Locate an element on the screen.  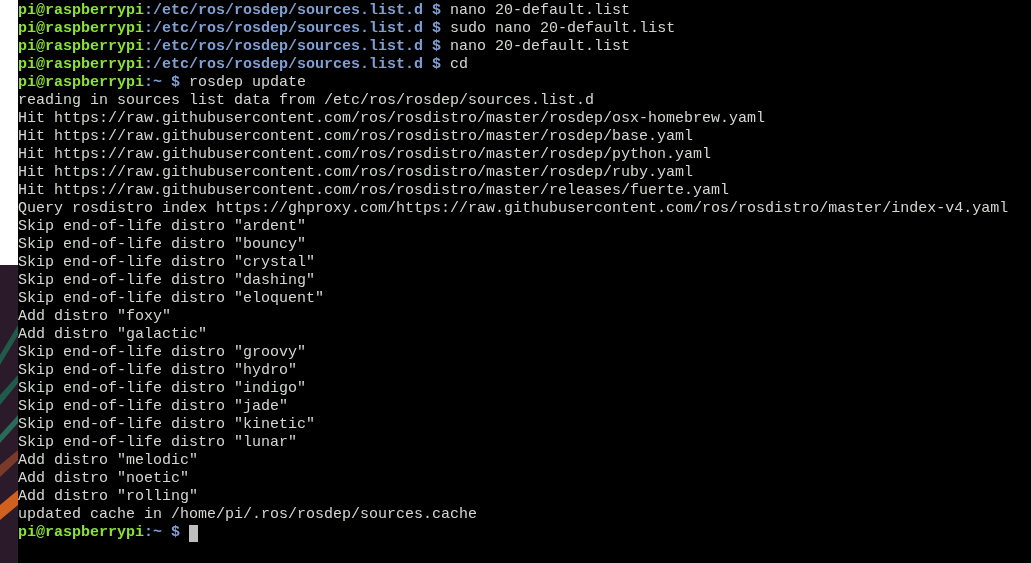
output-line: reading in sources list data from /etc/ros/rosdep/sources.list.d is located at coordinates (306, 101).